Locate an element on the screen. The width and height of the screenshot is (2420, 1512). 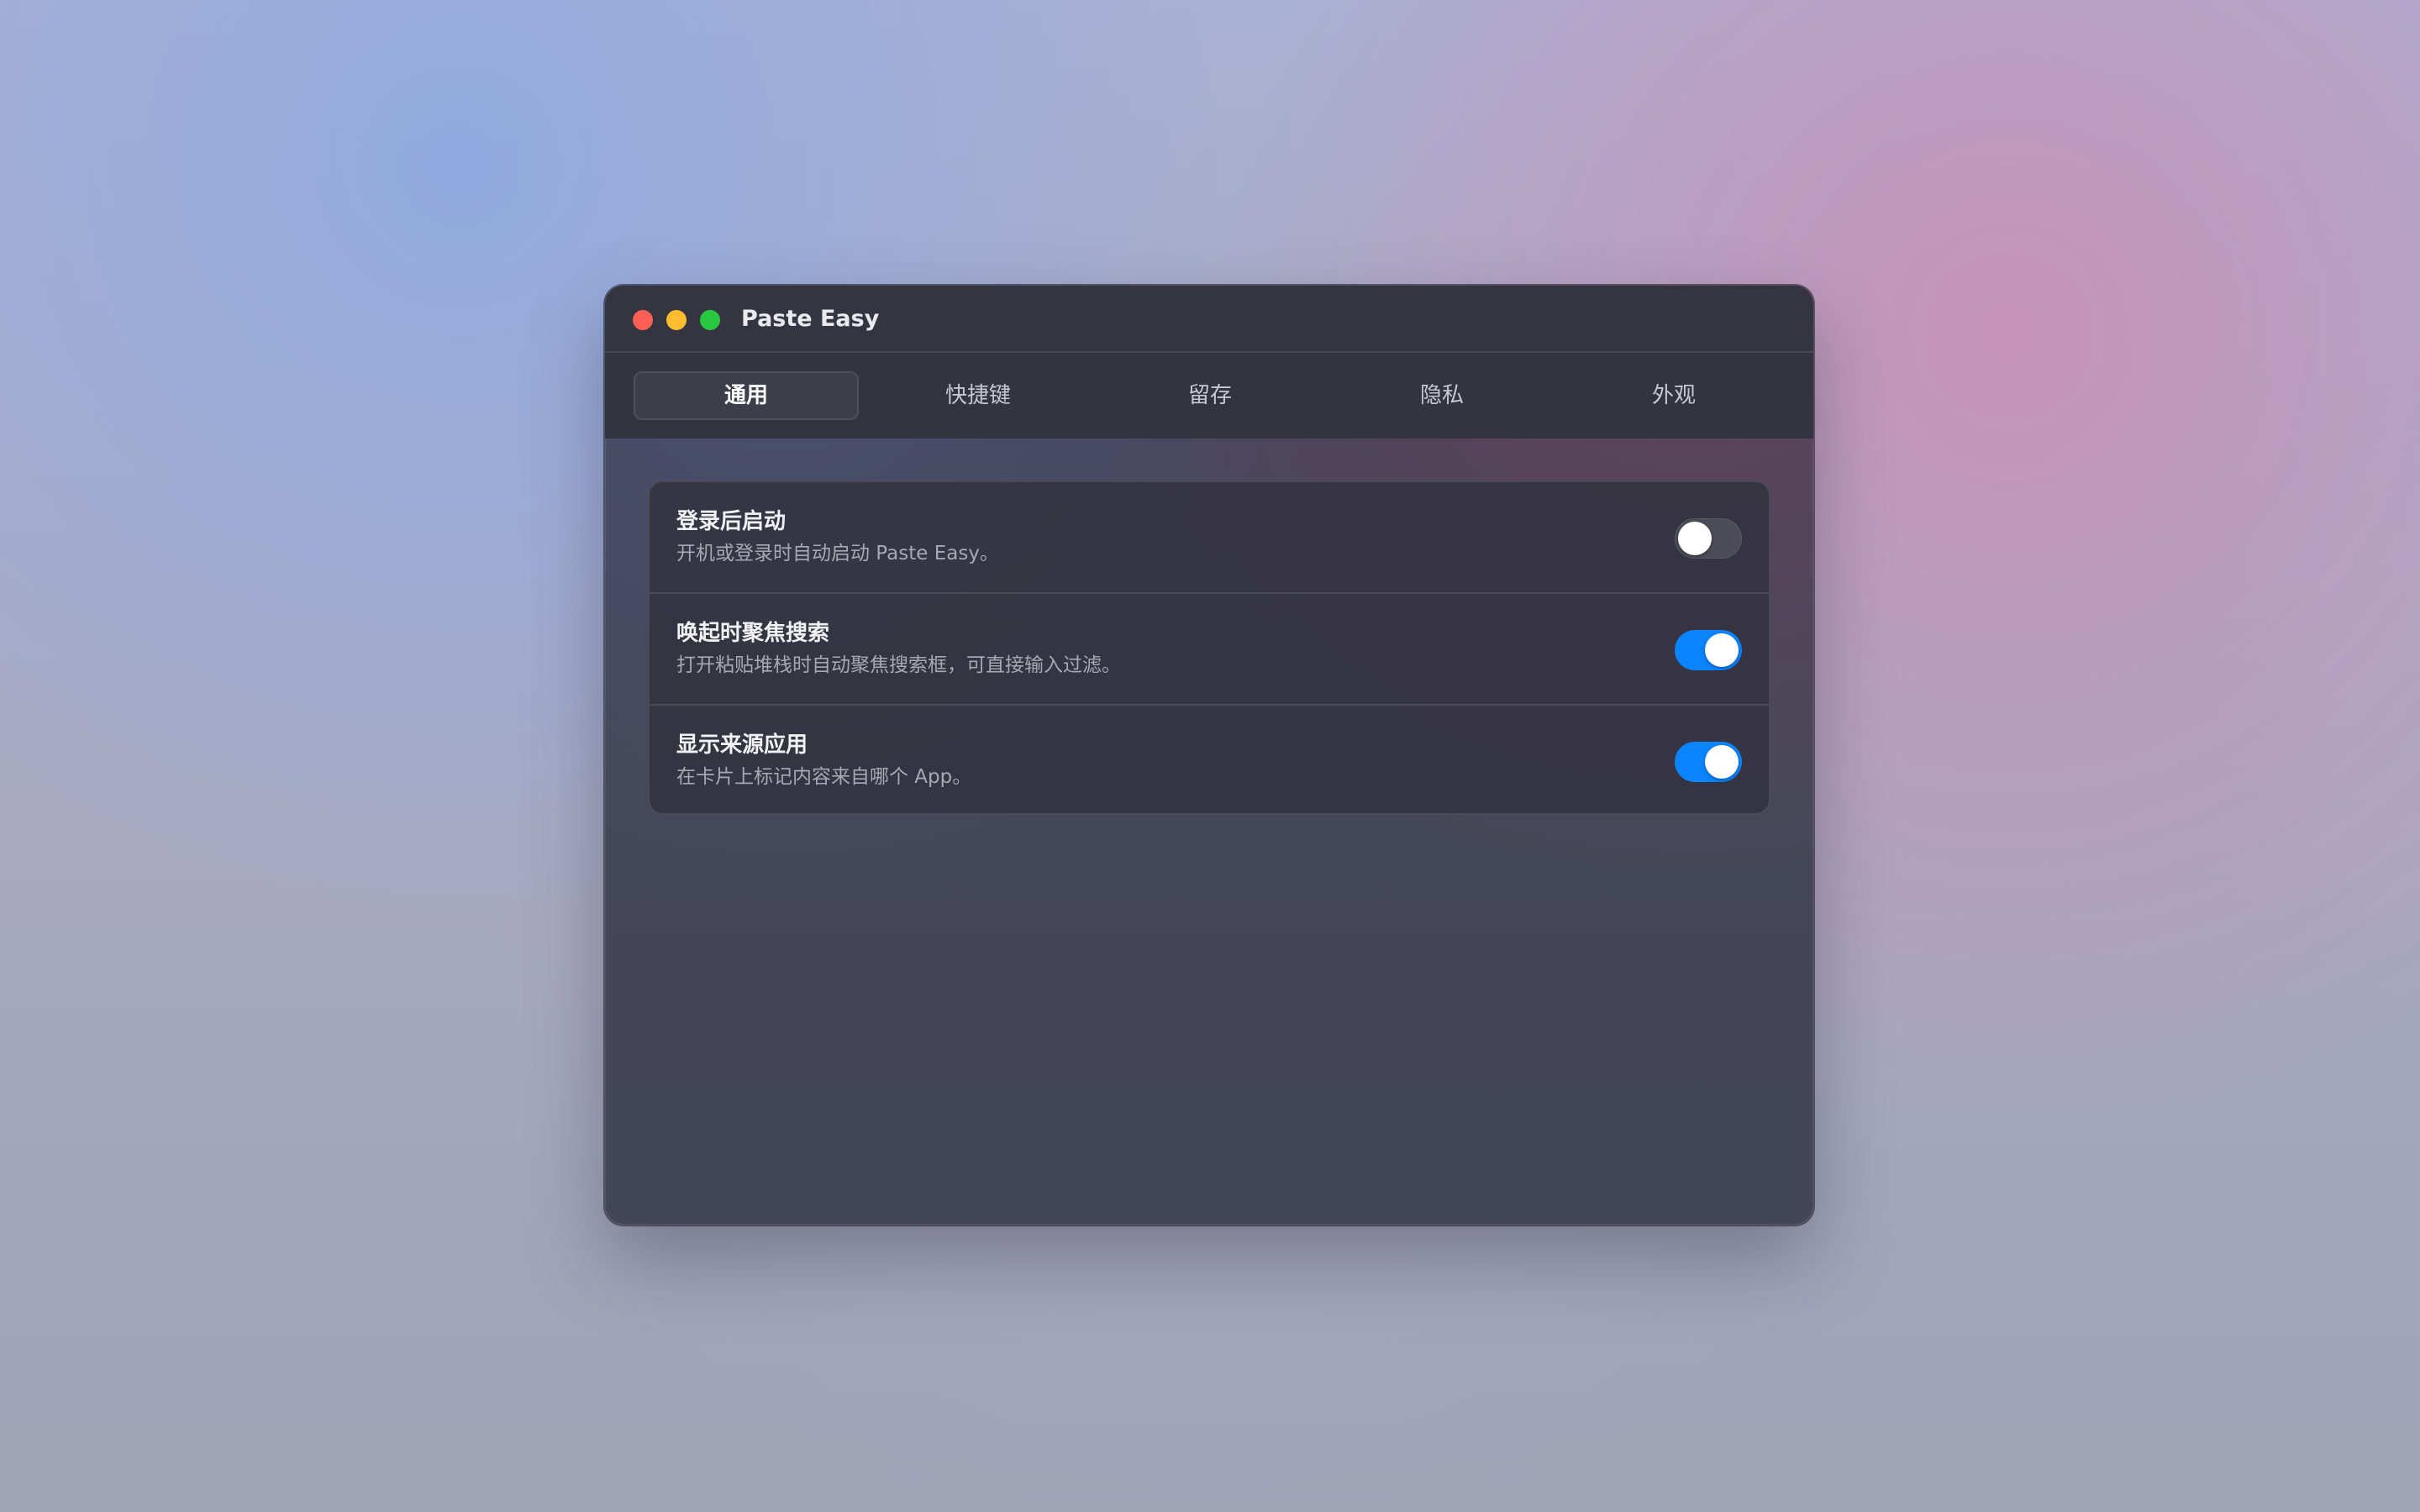
close-window-button is located at coordinates (643, 320).